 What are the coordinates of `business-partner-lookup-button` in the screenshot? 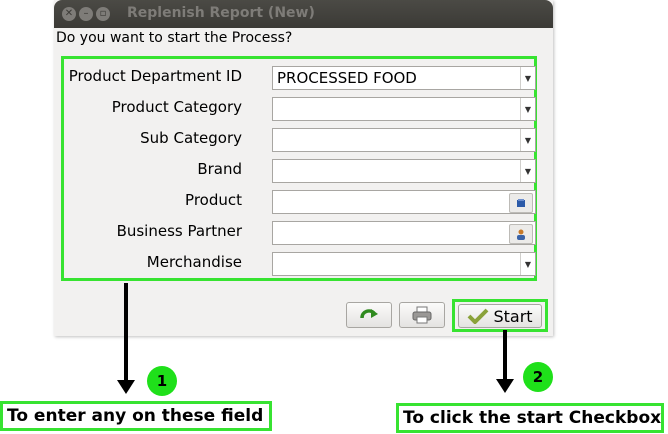 It's located at (521, 234).